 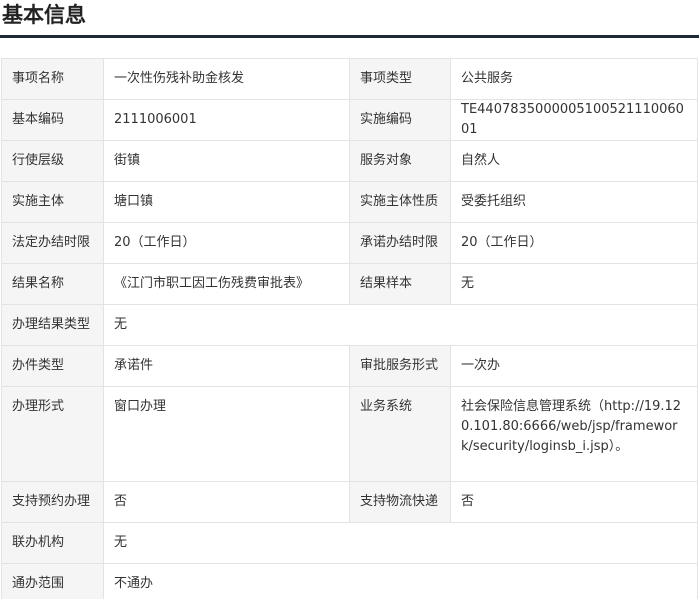 What do you see at coordinates (52, 284) in the screenshot?
I see `field-label: 结果名称` at bounding box center [52, 284].